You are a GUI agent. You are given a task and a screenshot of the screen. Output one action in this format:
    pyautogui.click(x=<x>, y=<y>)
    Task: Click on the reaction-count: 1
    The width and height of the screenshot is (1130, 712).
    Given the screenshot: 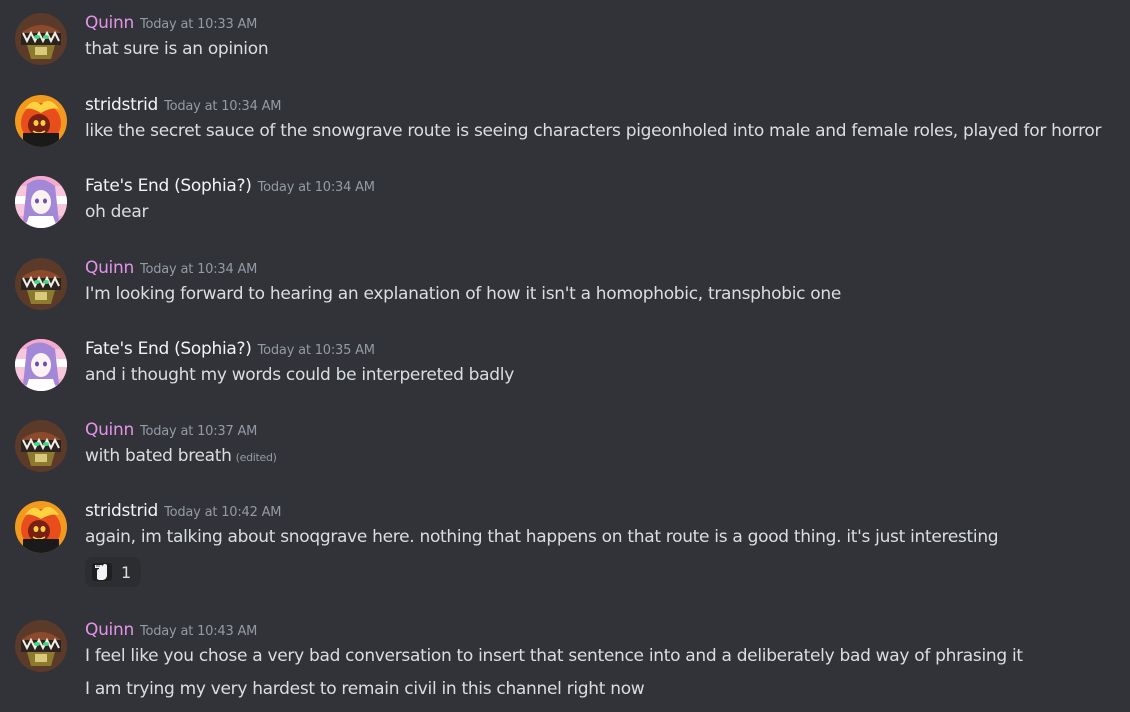 What is the action you would take?
    pyautogui.click(x=126, y=572)
    